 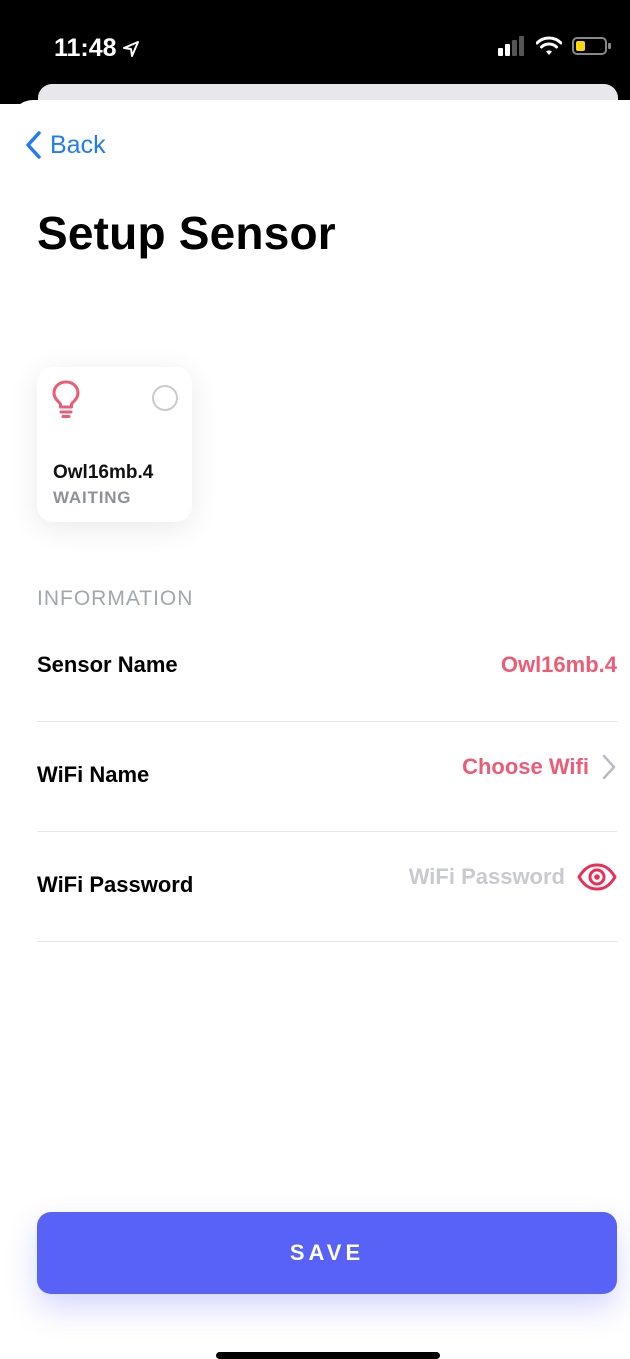 What do you see at coordinates (130, 48) in the screenshot?
I see `location-arrow-icon` at bounding box center [130, 48].